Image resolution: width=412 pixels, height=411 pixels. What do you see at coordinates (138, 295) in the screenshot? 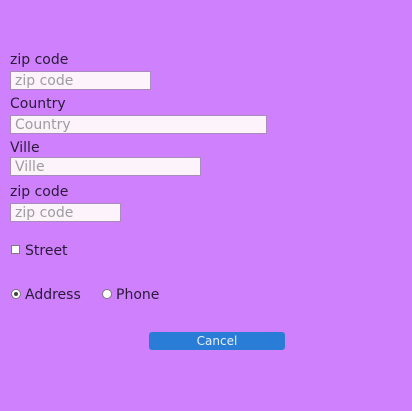
I see `phone-radio-label: Phone` at bounding box center [138, 295].